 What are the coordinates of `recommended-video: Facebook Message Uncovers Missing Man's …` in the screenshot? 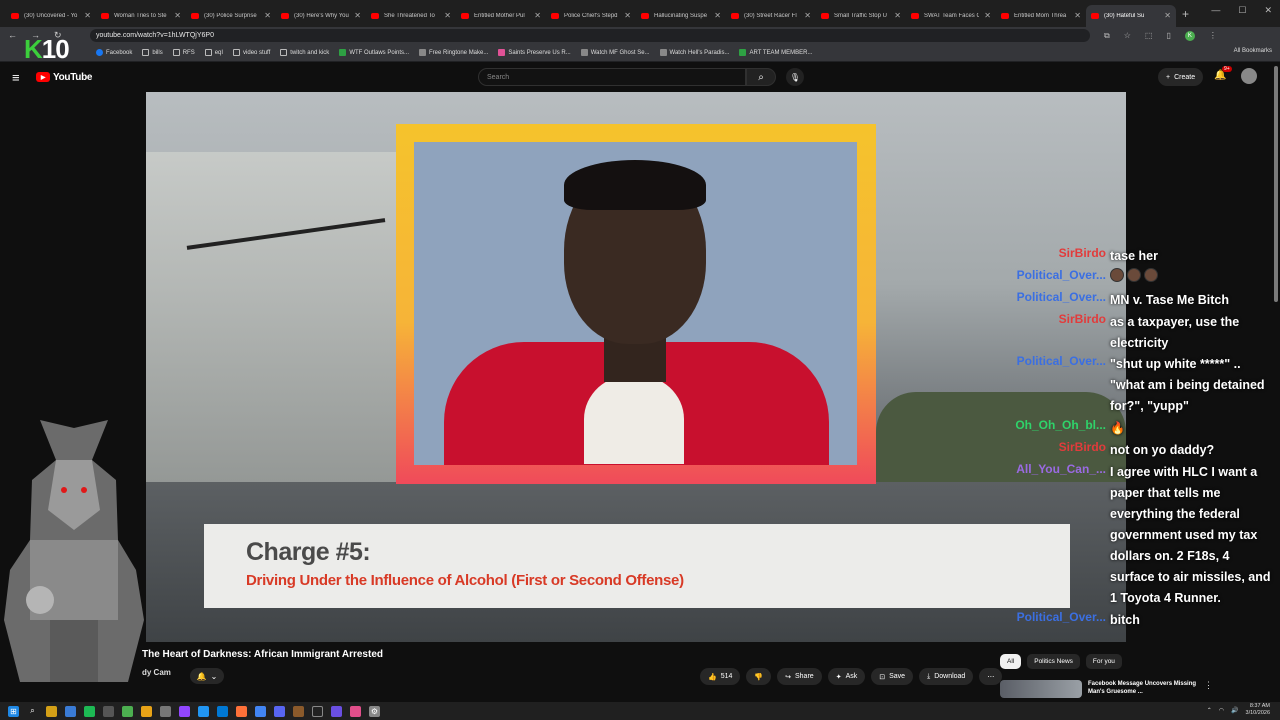 It's located at (1106, 689).